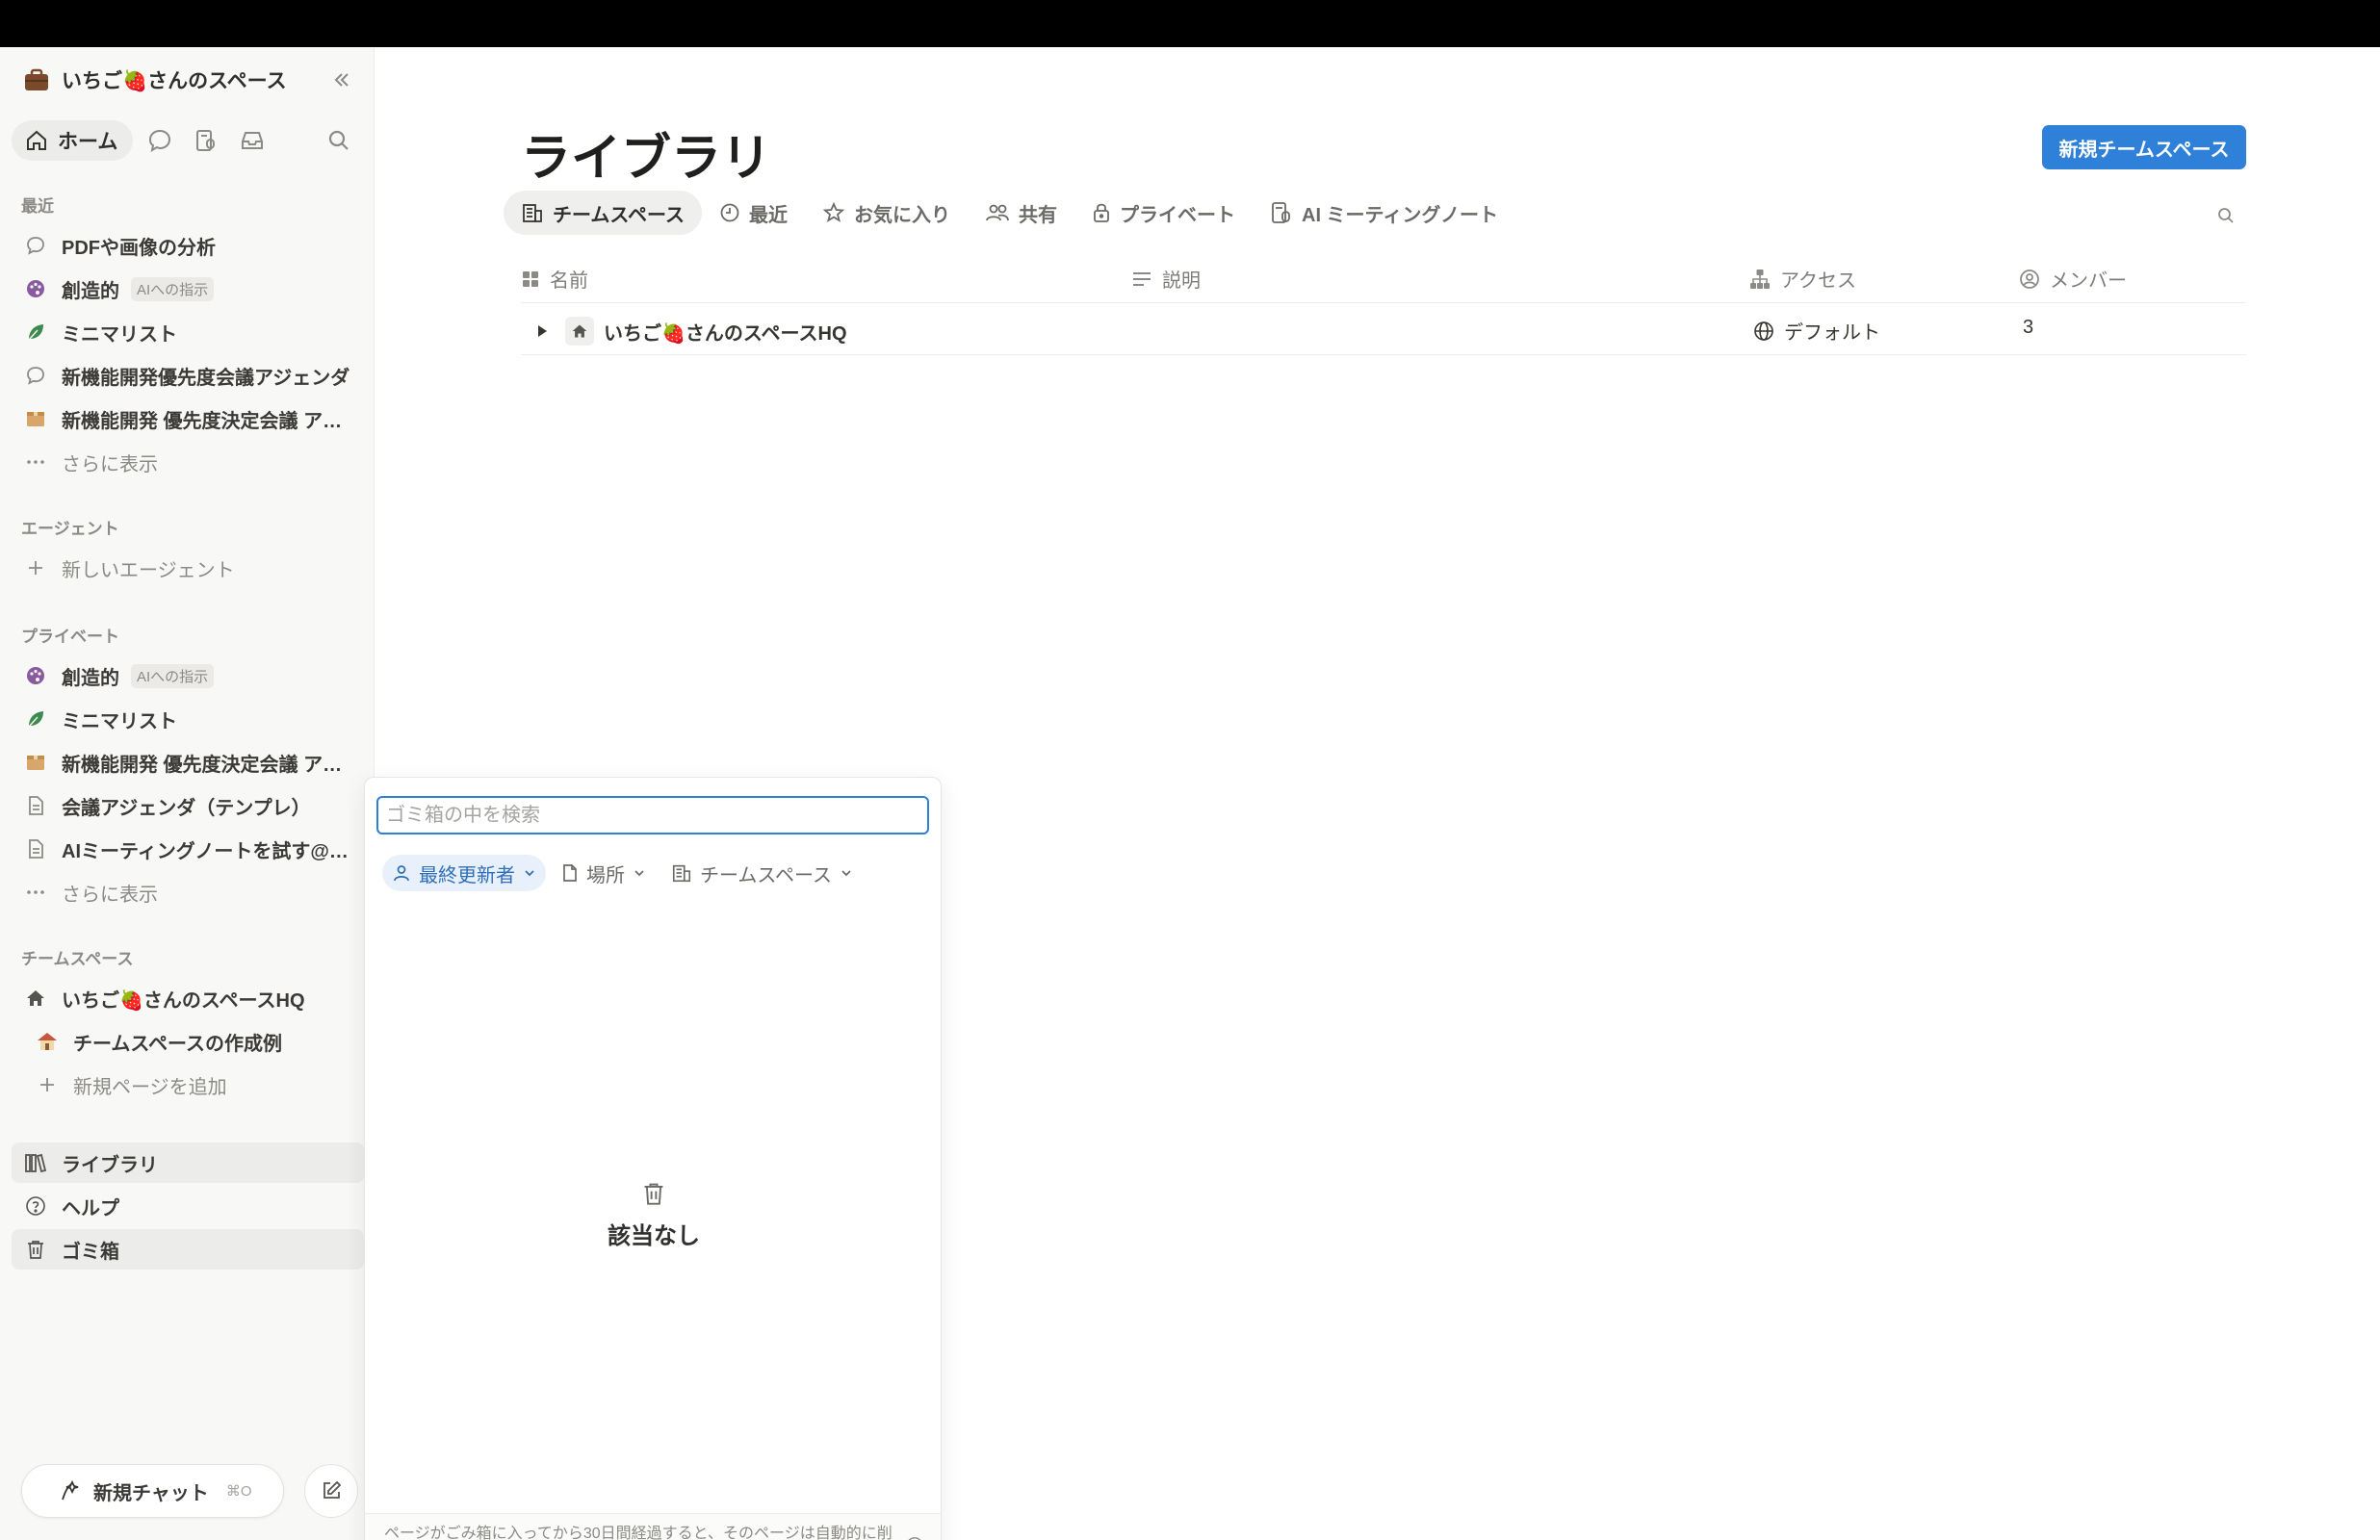  What do you see at coordinates (206, 140) in the screenshot?
I see `meeting-notes-icon` at bounding box center [206, 140].